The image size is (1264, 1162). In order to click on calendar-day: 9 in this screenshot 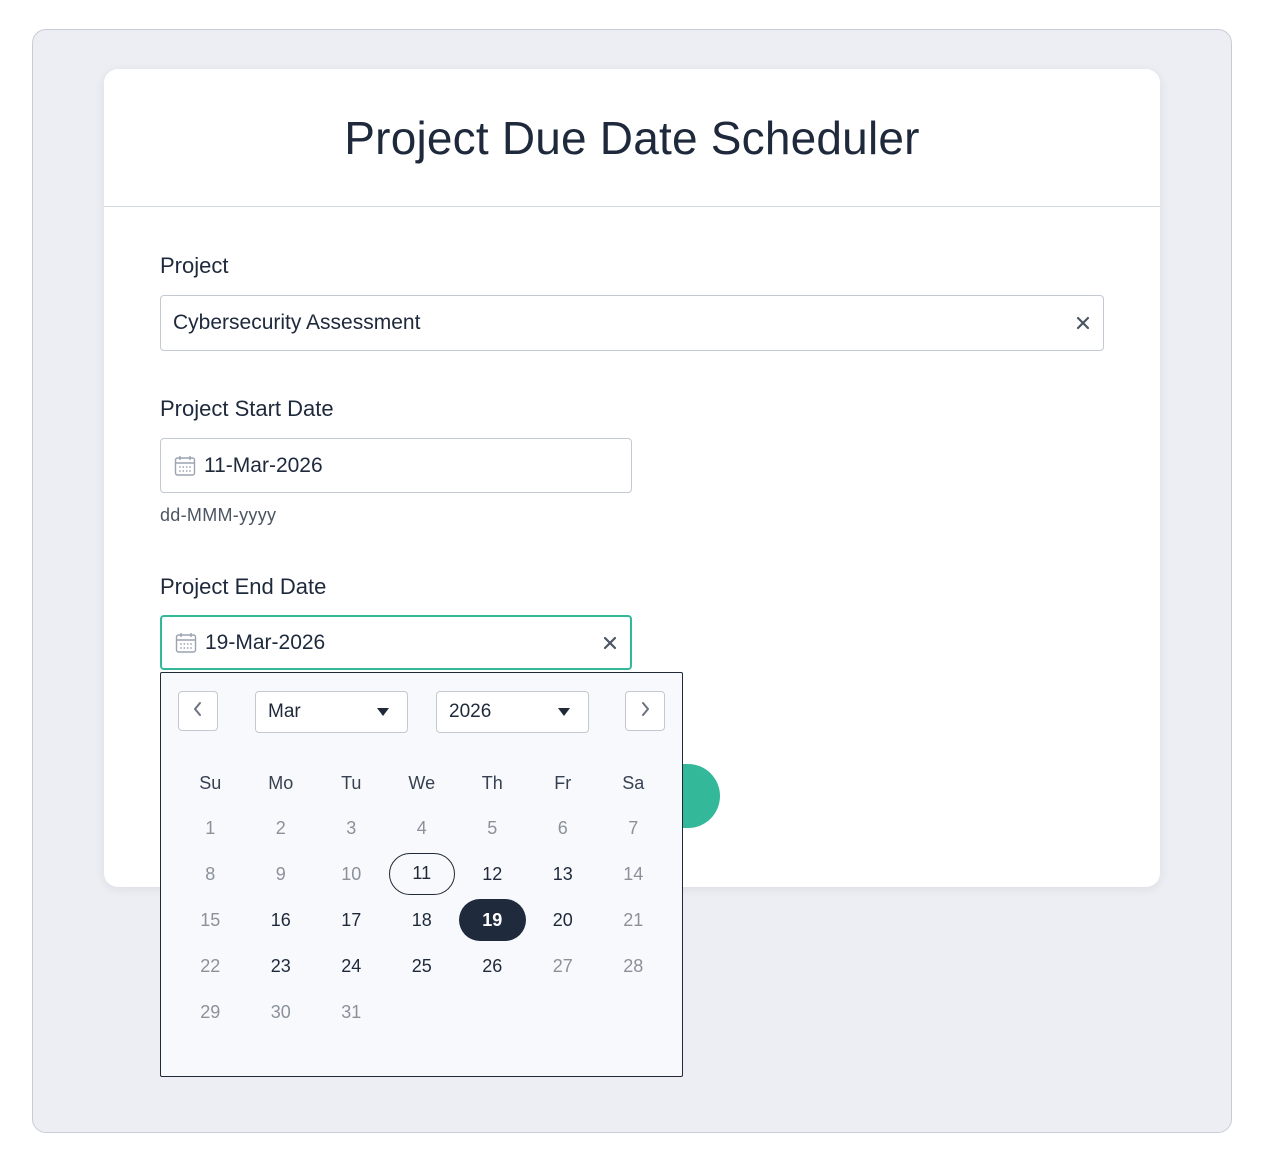, I will do `click(281, 874)`.